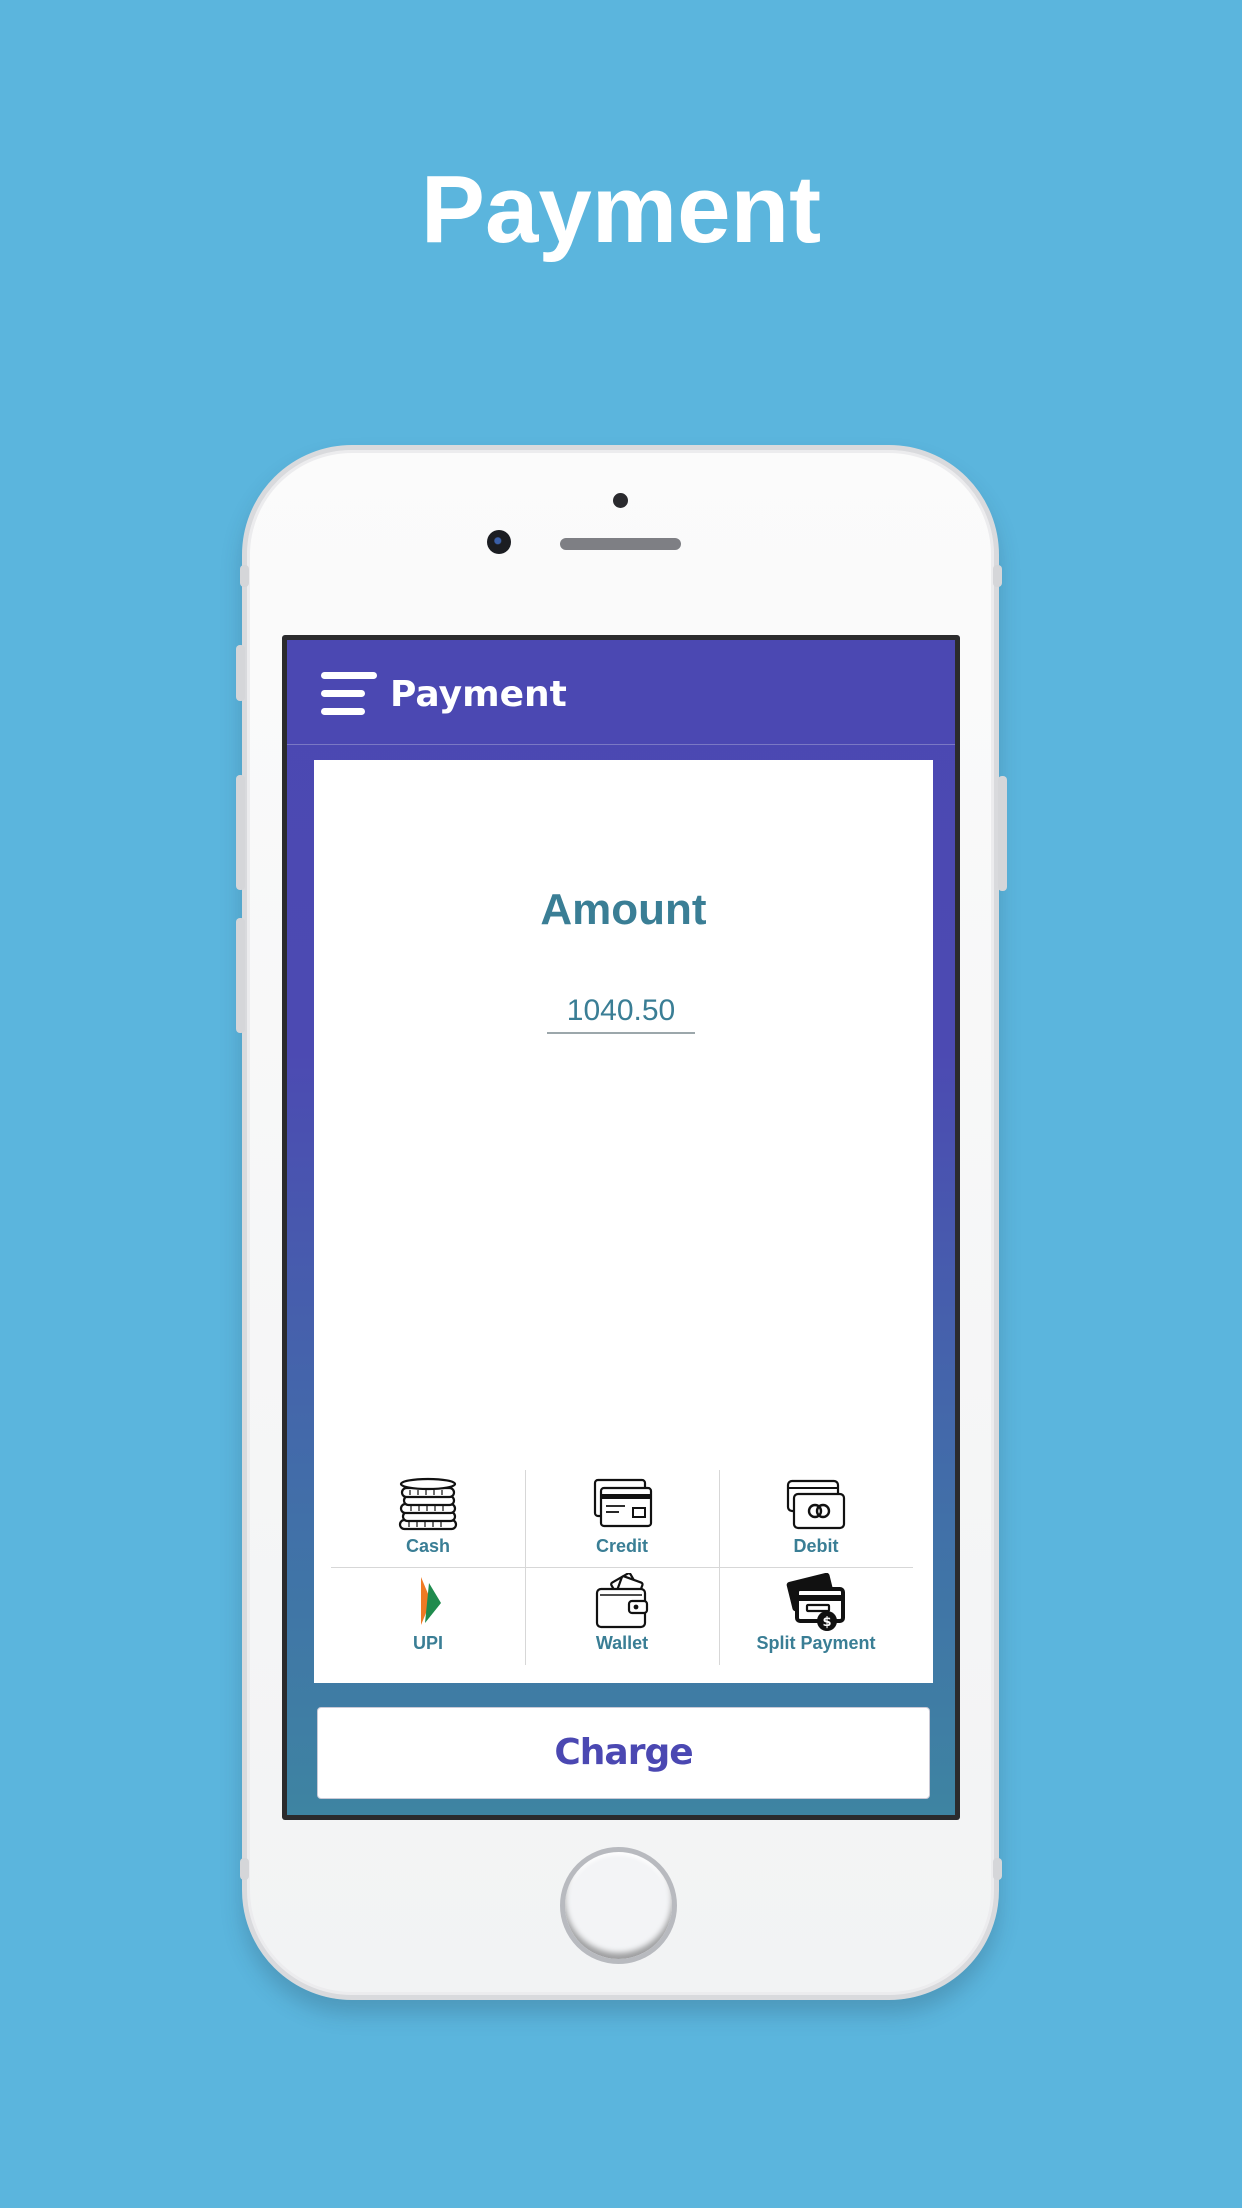 The width and height of the screenshot is (1242, 2208). I want to click on payment-method-label: Cash, so click(427, 1546).